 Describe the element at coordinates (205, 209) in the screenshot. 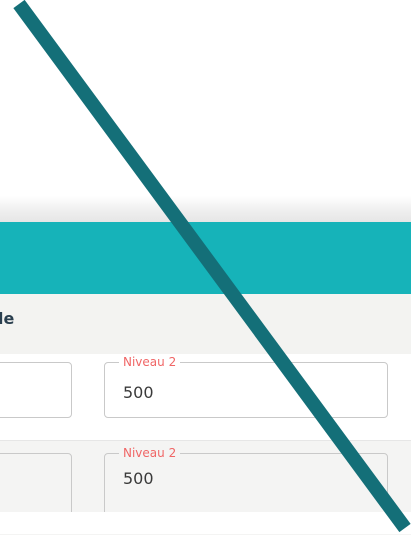

I see `top-shadow` at that location.